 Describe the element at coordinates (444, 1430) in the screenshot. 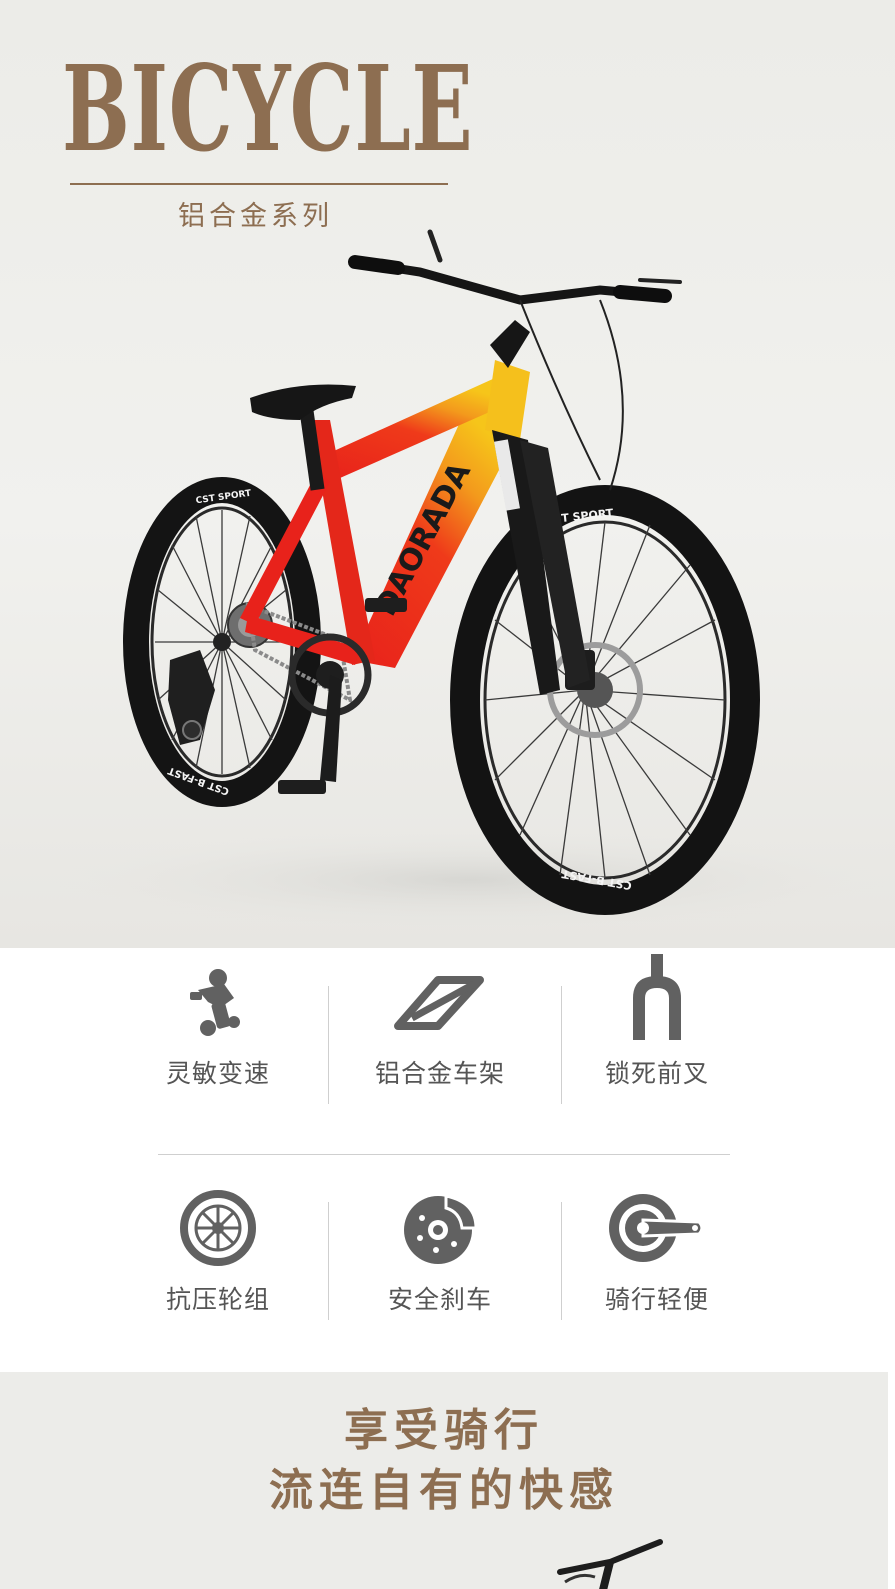

I see `promo-line-1: 享受骑行` at that location.